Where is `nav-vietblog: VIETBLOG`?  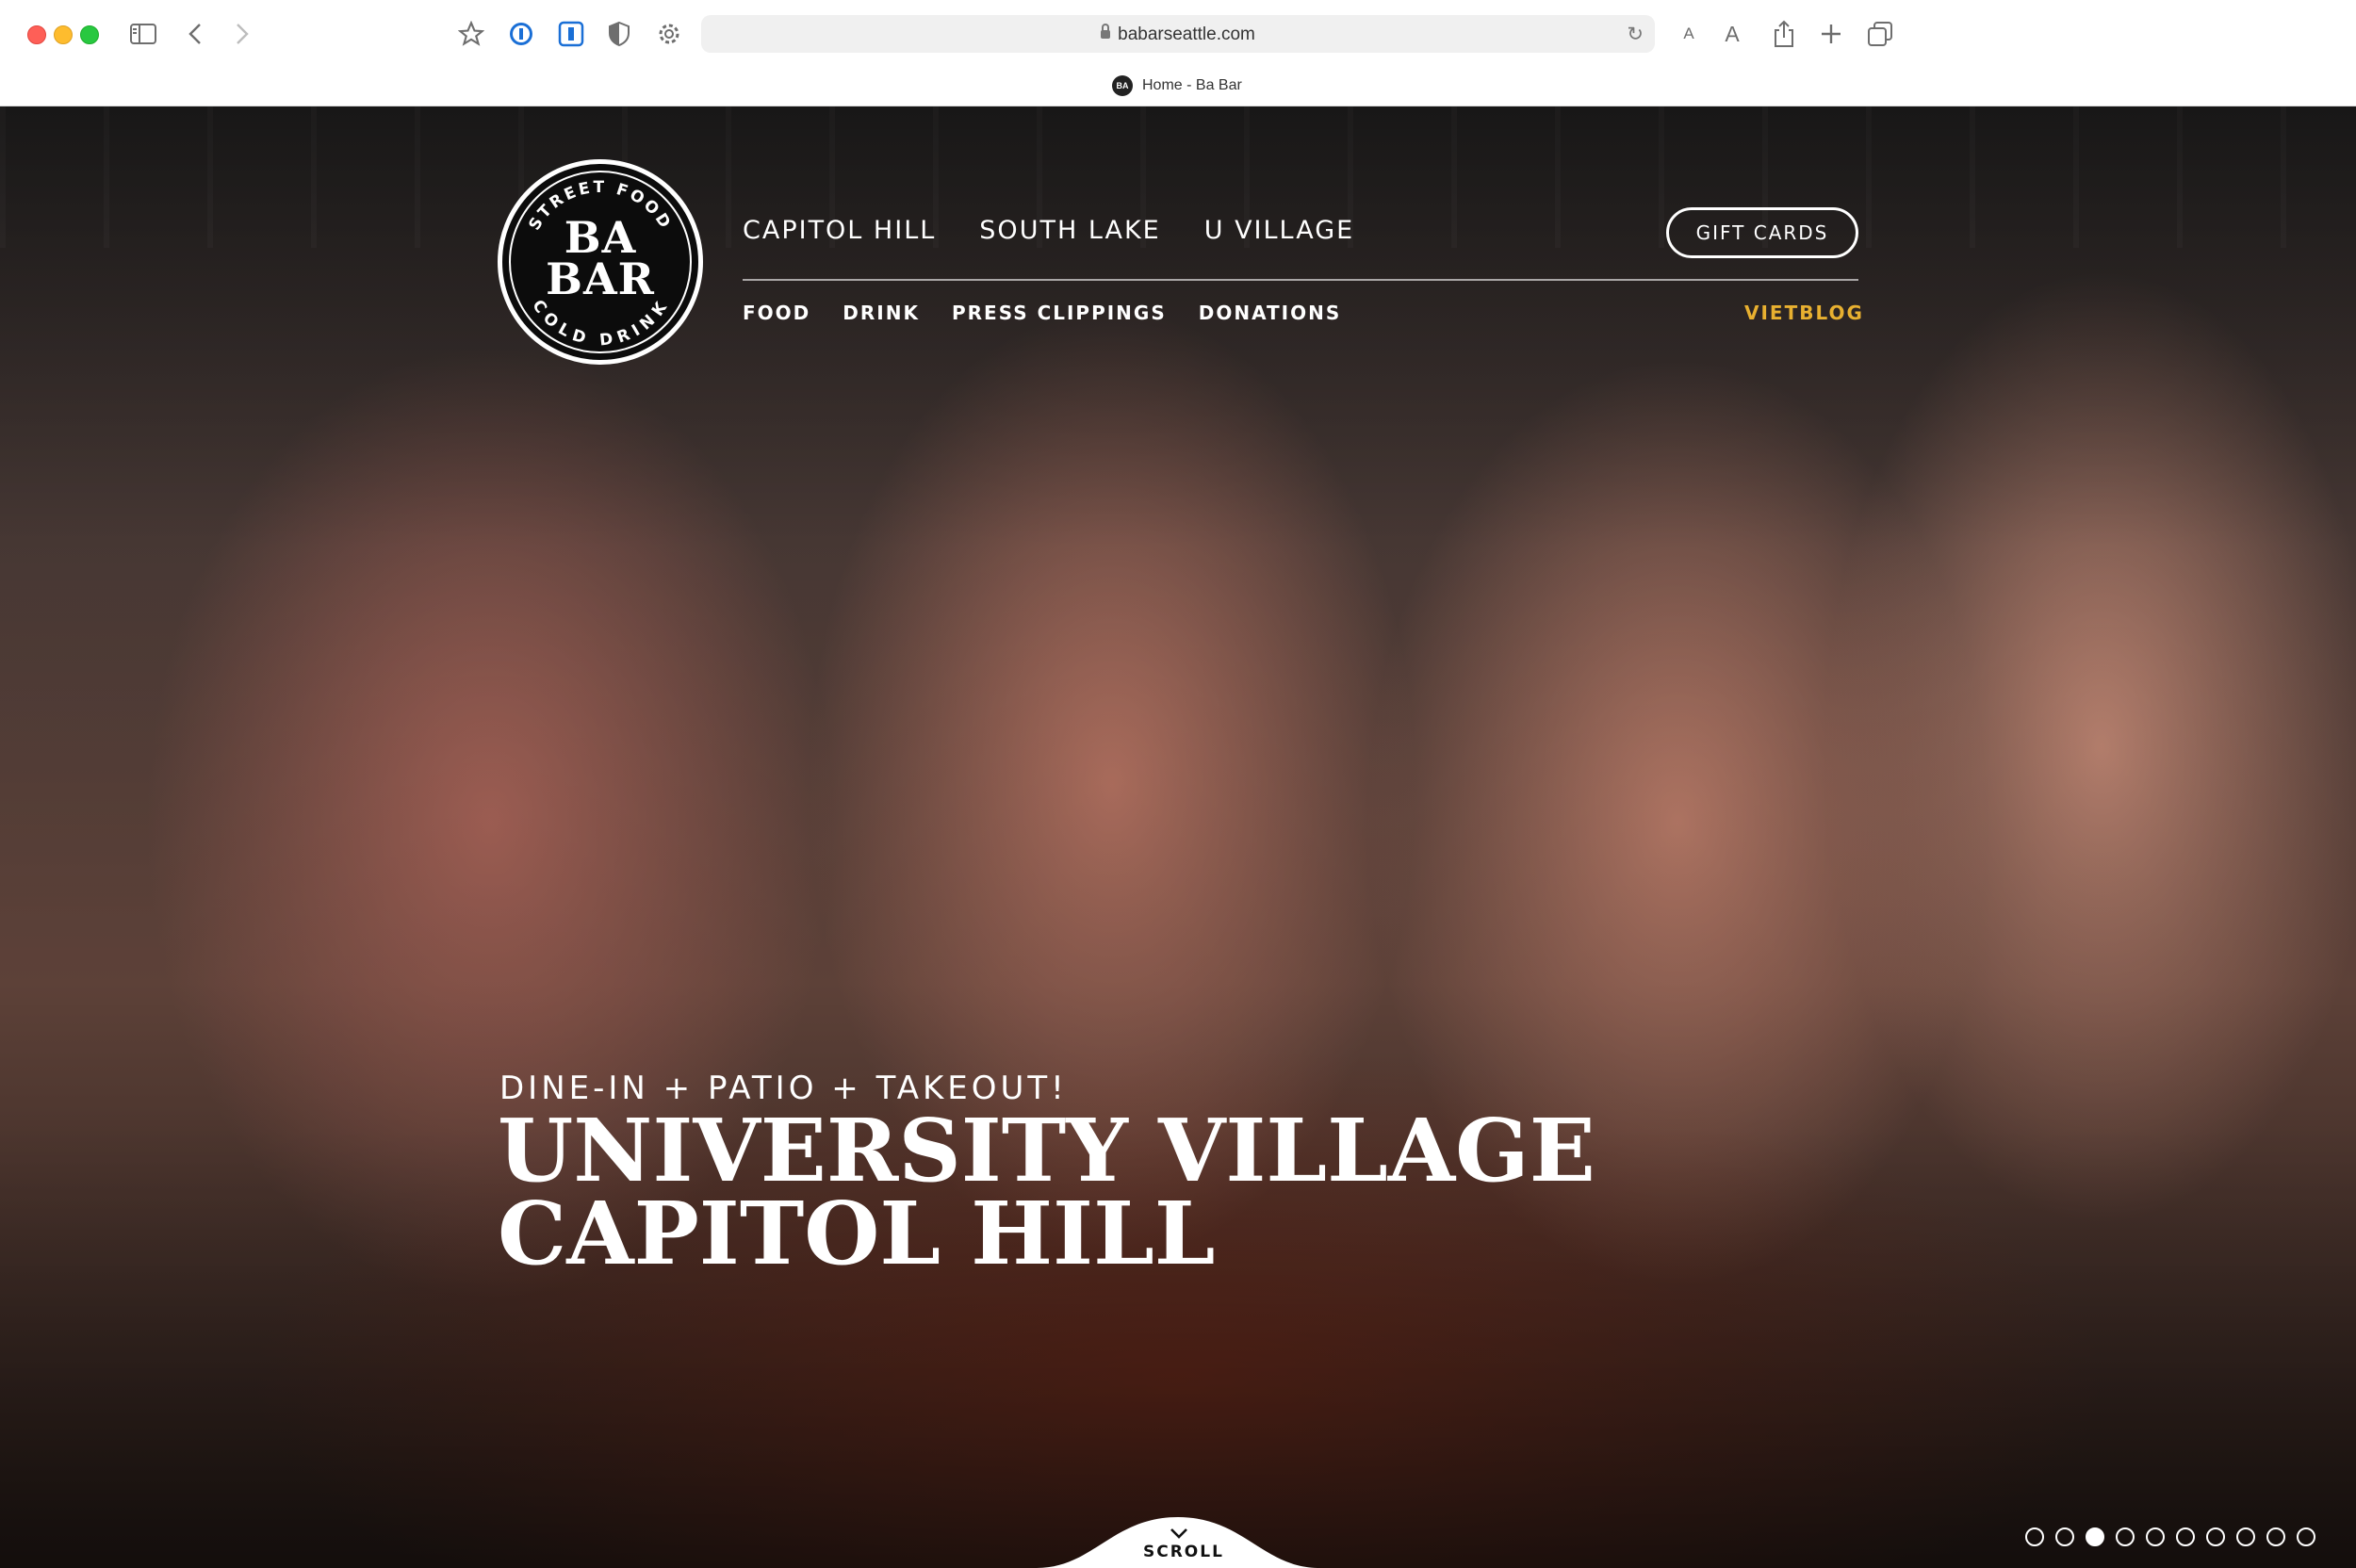
nav-vietblog: VIETBLOG is located at coordinates (1804, 313).